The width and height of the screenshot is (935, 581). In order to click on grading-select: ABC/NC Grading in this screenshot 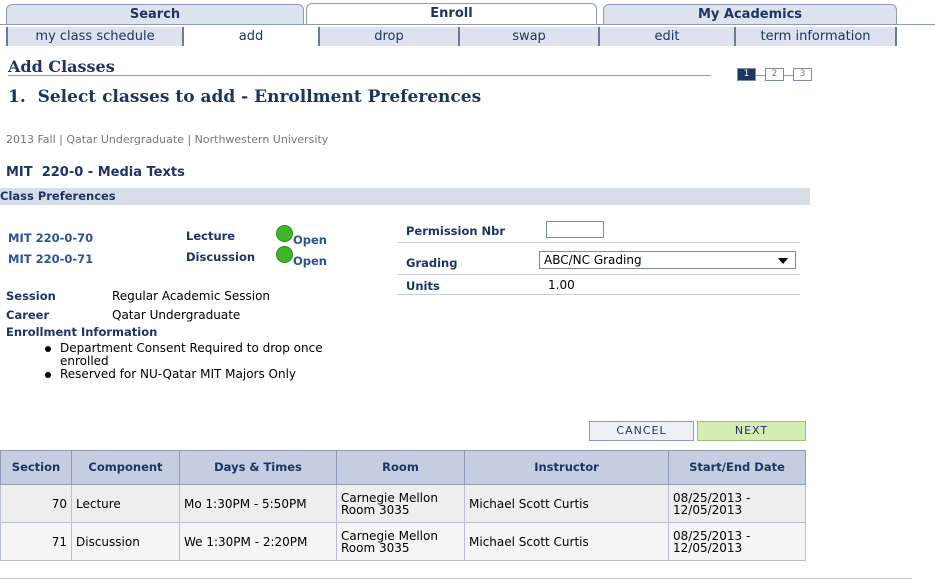, I will do `click(667, 260)`.